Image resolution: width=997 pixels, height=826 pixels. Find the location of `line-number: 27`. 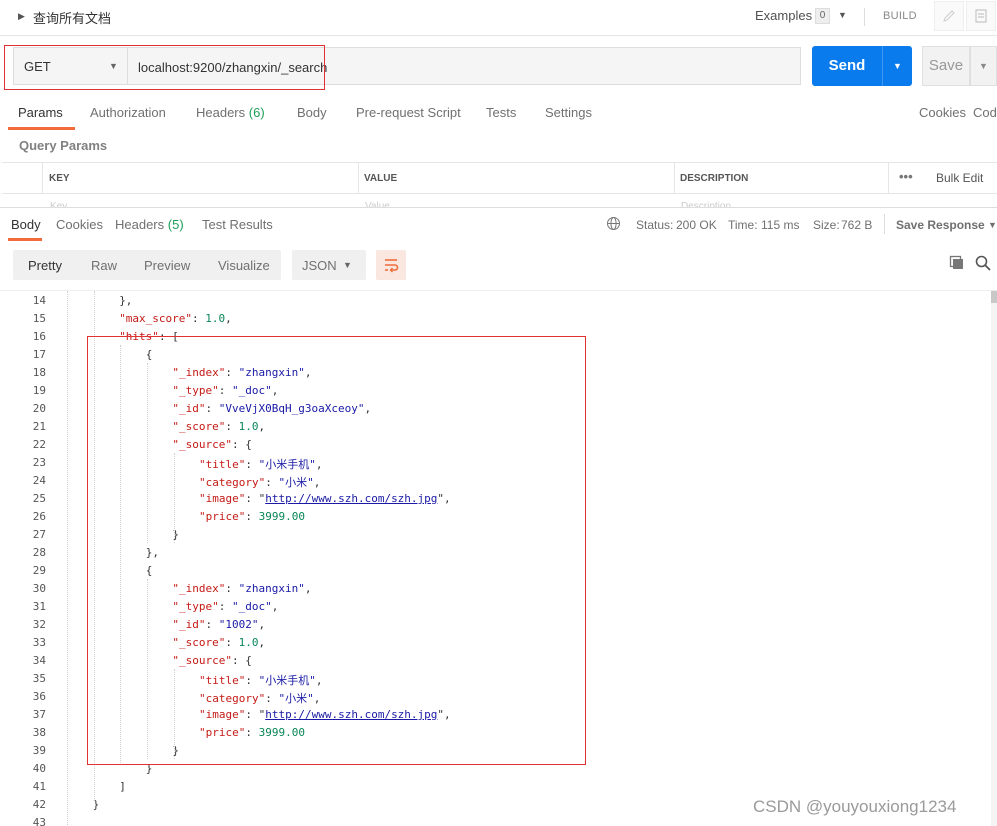

line-number: 27 is located at coordinates (39, 534).